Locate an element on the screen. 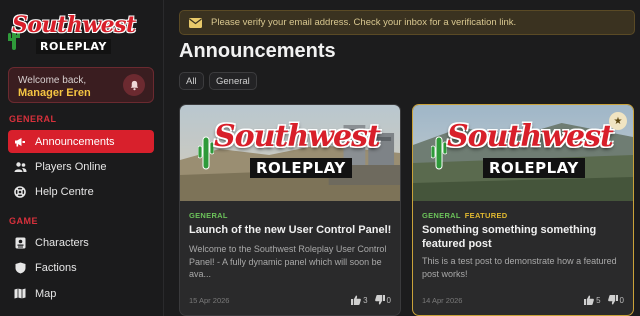 This screenshot has width=640, height=316. logo-subtitle: ROLEPLAY is located at coordinates (73, 46).